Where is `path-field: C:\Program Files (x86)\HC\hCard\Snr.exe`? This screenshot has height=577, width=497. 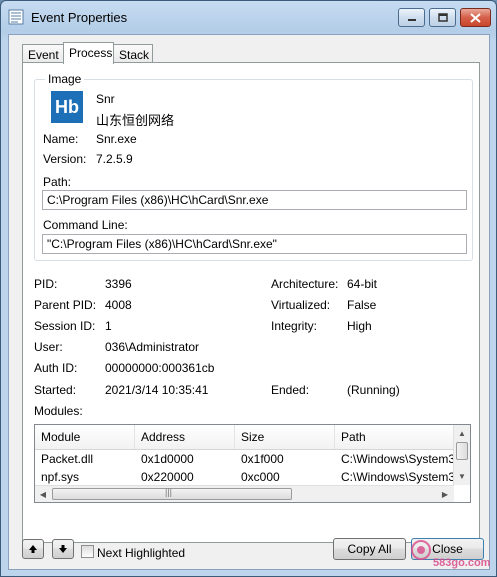 path-field: C:\Program Files (x86)\HC\hCard\Snr.exe is located at coordinates (254, 200).